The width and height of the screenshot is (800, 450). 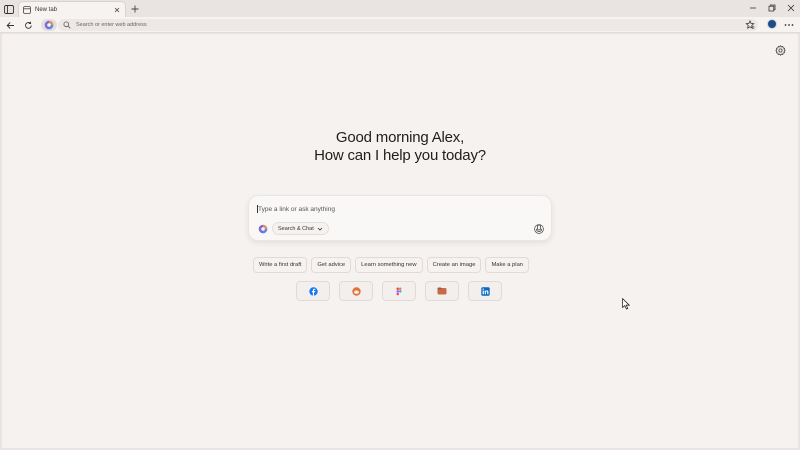 What do you see at coordinates (49, 25) in the screenshot?
I see `browser-brand-icon` at bounding box center [49, 25].